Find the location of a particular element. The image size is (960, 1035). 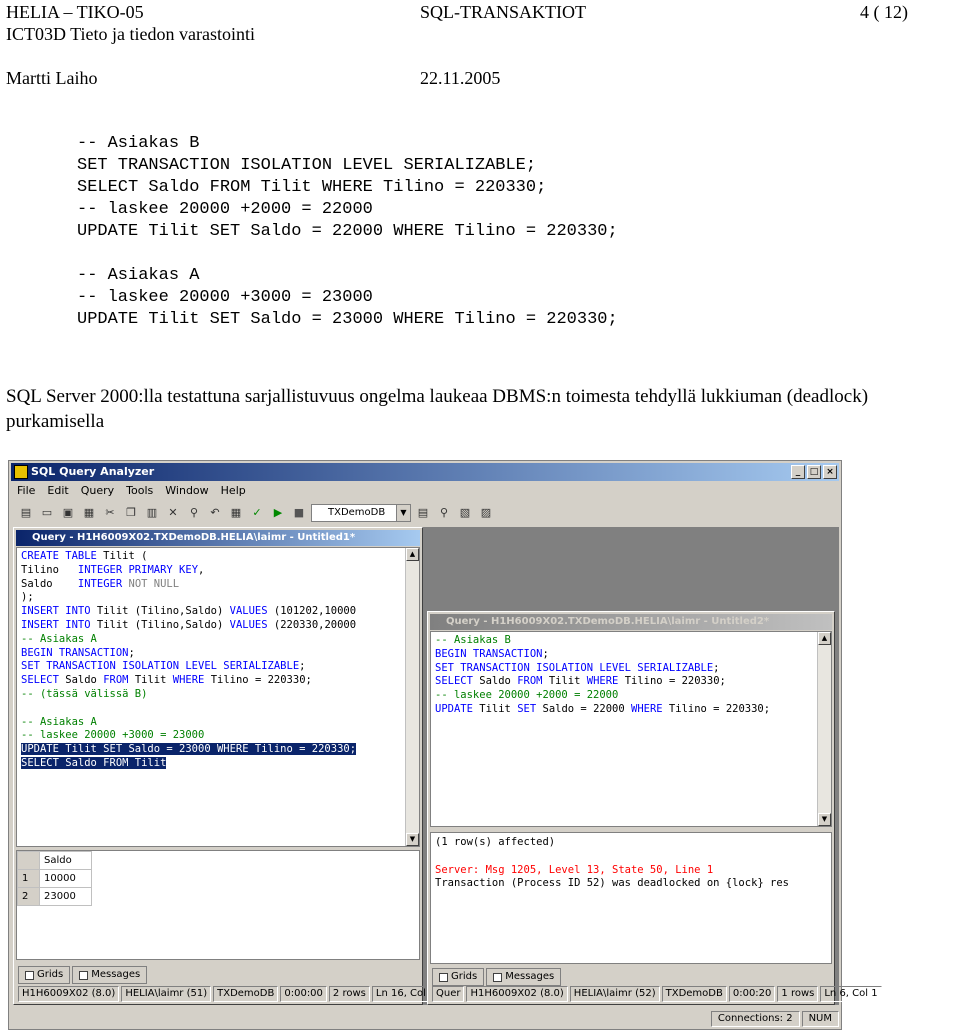

cell-saldo: 10000 is located at coordinates (65, 878).